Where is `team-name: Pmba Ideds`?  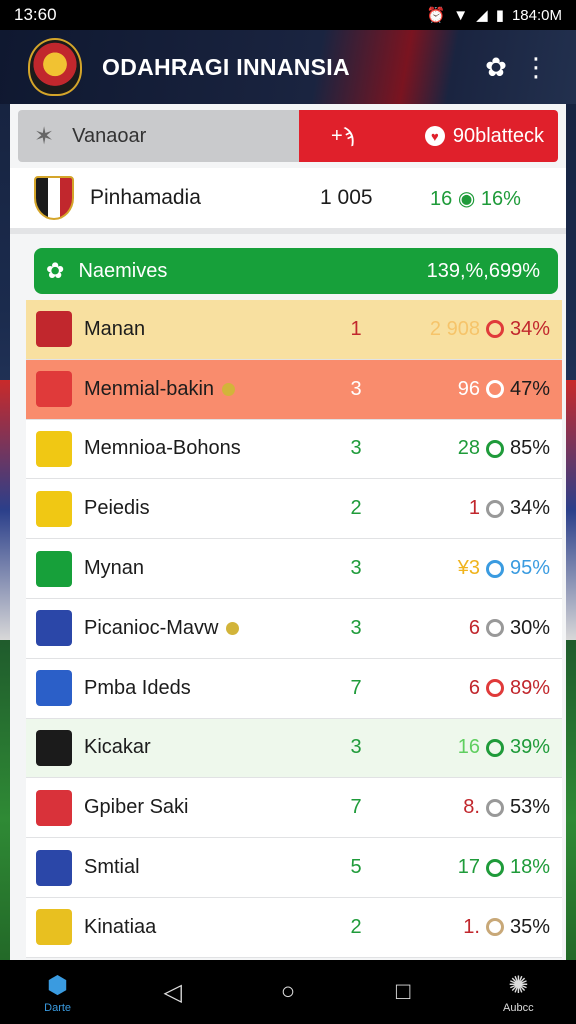
team-name: Pmba Ideds is located at coordinates (204, 688).